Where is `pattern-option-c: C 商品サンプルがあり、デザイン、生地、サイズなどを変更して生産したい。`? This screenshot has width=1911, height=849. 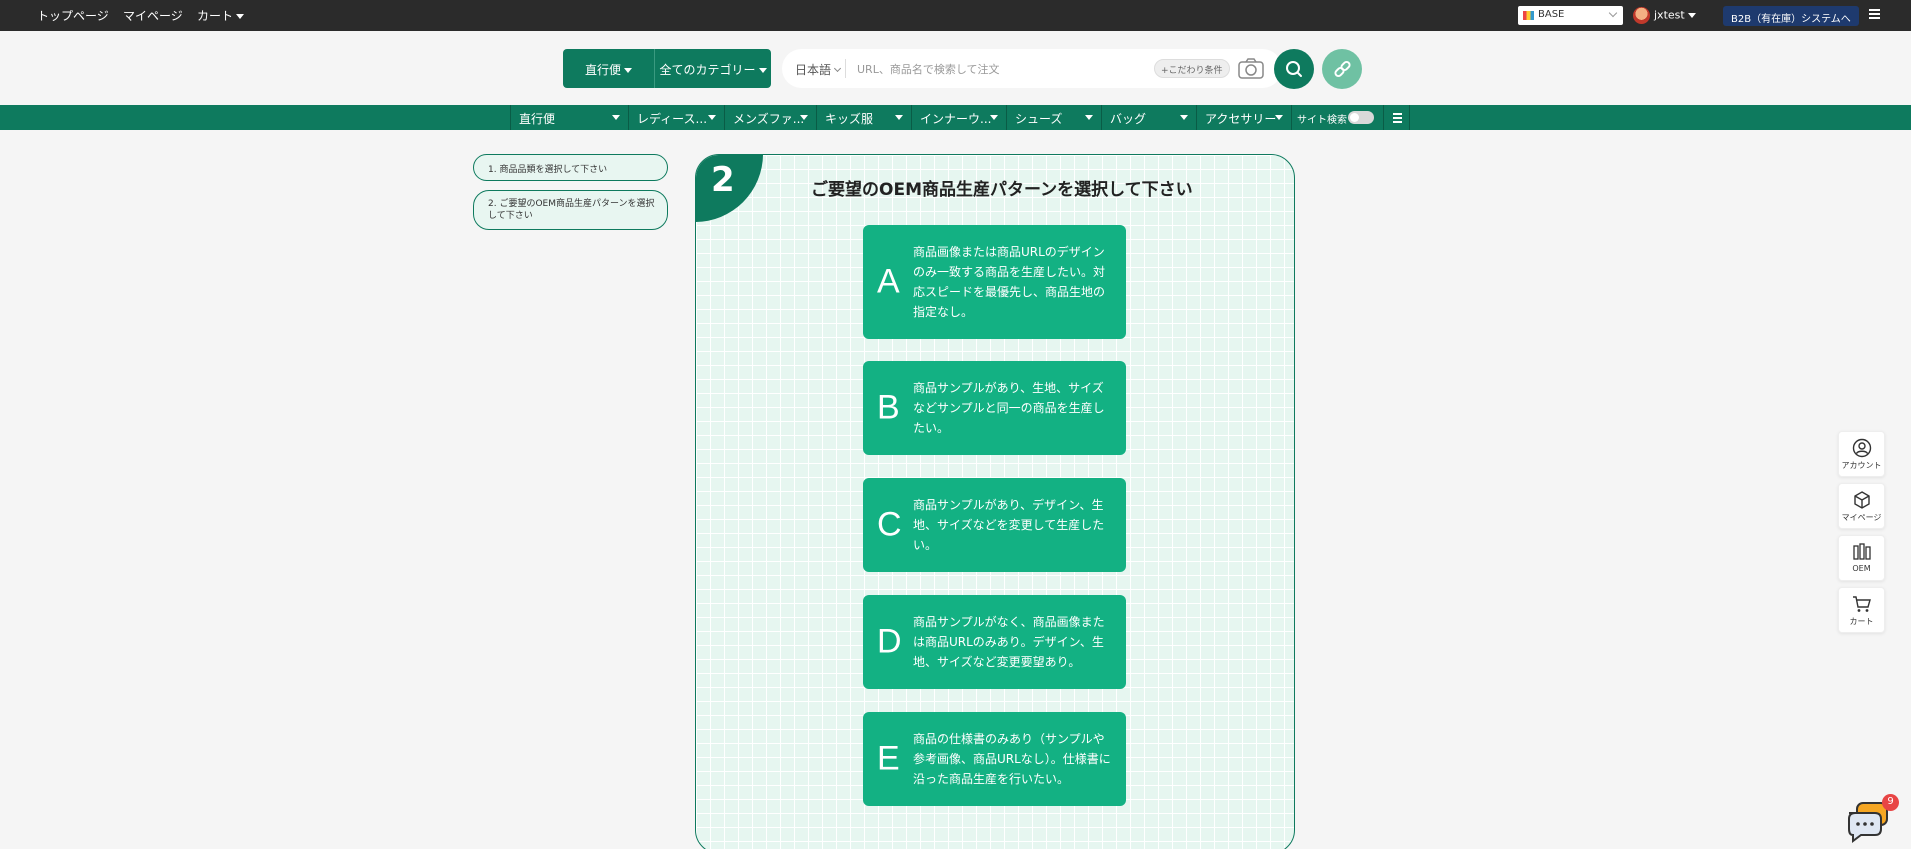
pattern-option-c: C 商品サンプルがあり、デザイン、生地、サイズなどを変更して生産したい。 is located at coordinates (994, 525).